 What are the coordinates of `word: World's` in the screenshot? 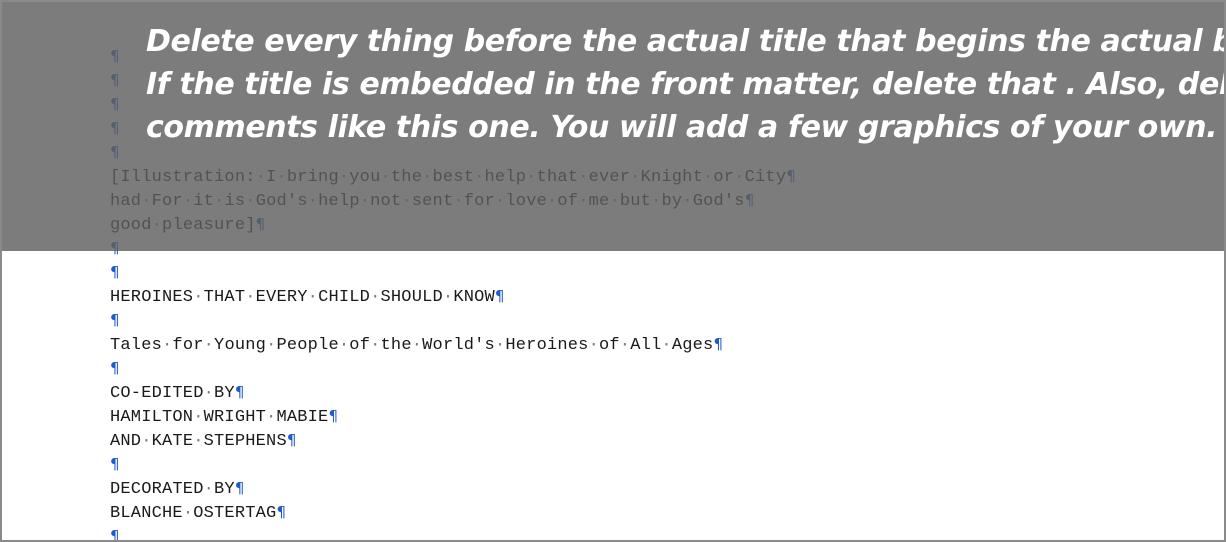 It's located at (458, 345).